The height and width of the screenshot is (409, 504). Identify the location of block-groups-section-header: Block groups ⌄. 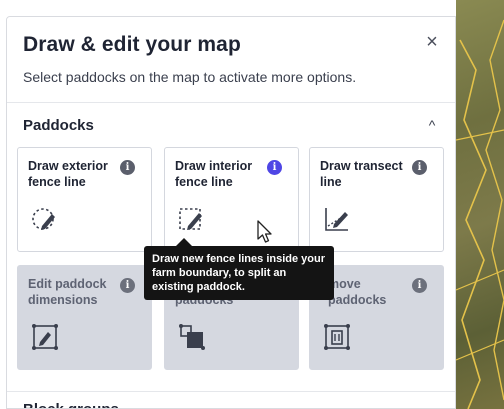
(231, 400).